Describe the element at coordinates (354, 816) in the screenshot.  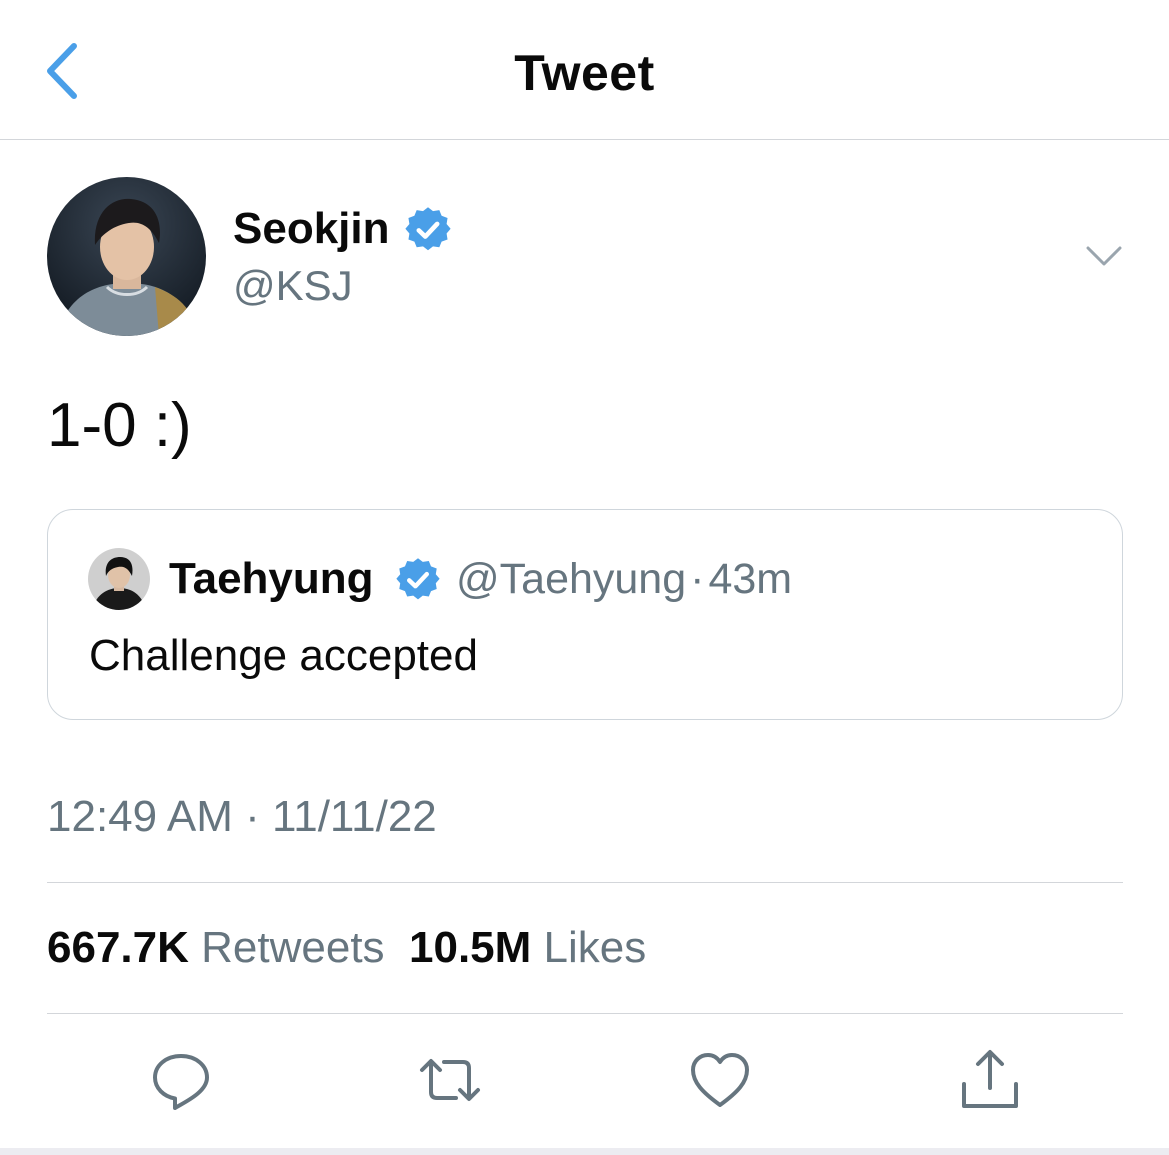
I see `timestamp-date: 11/11/22` at that location.